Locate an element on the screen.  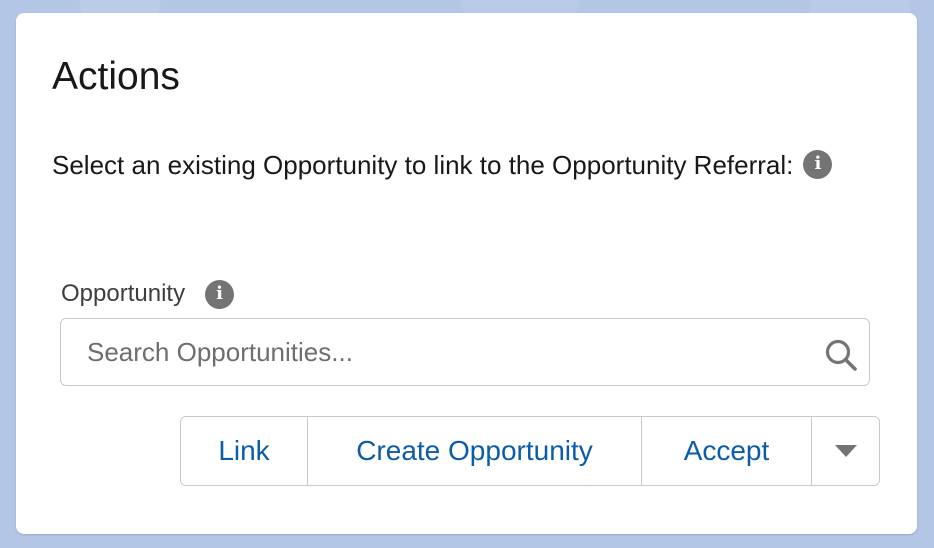
chevron-down-icon is located at coordinates (845, 451).